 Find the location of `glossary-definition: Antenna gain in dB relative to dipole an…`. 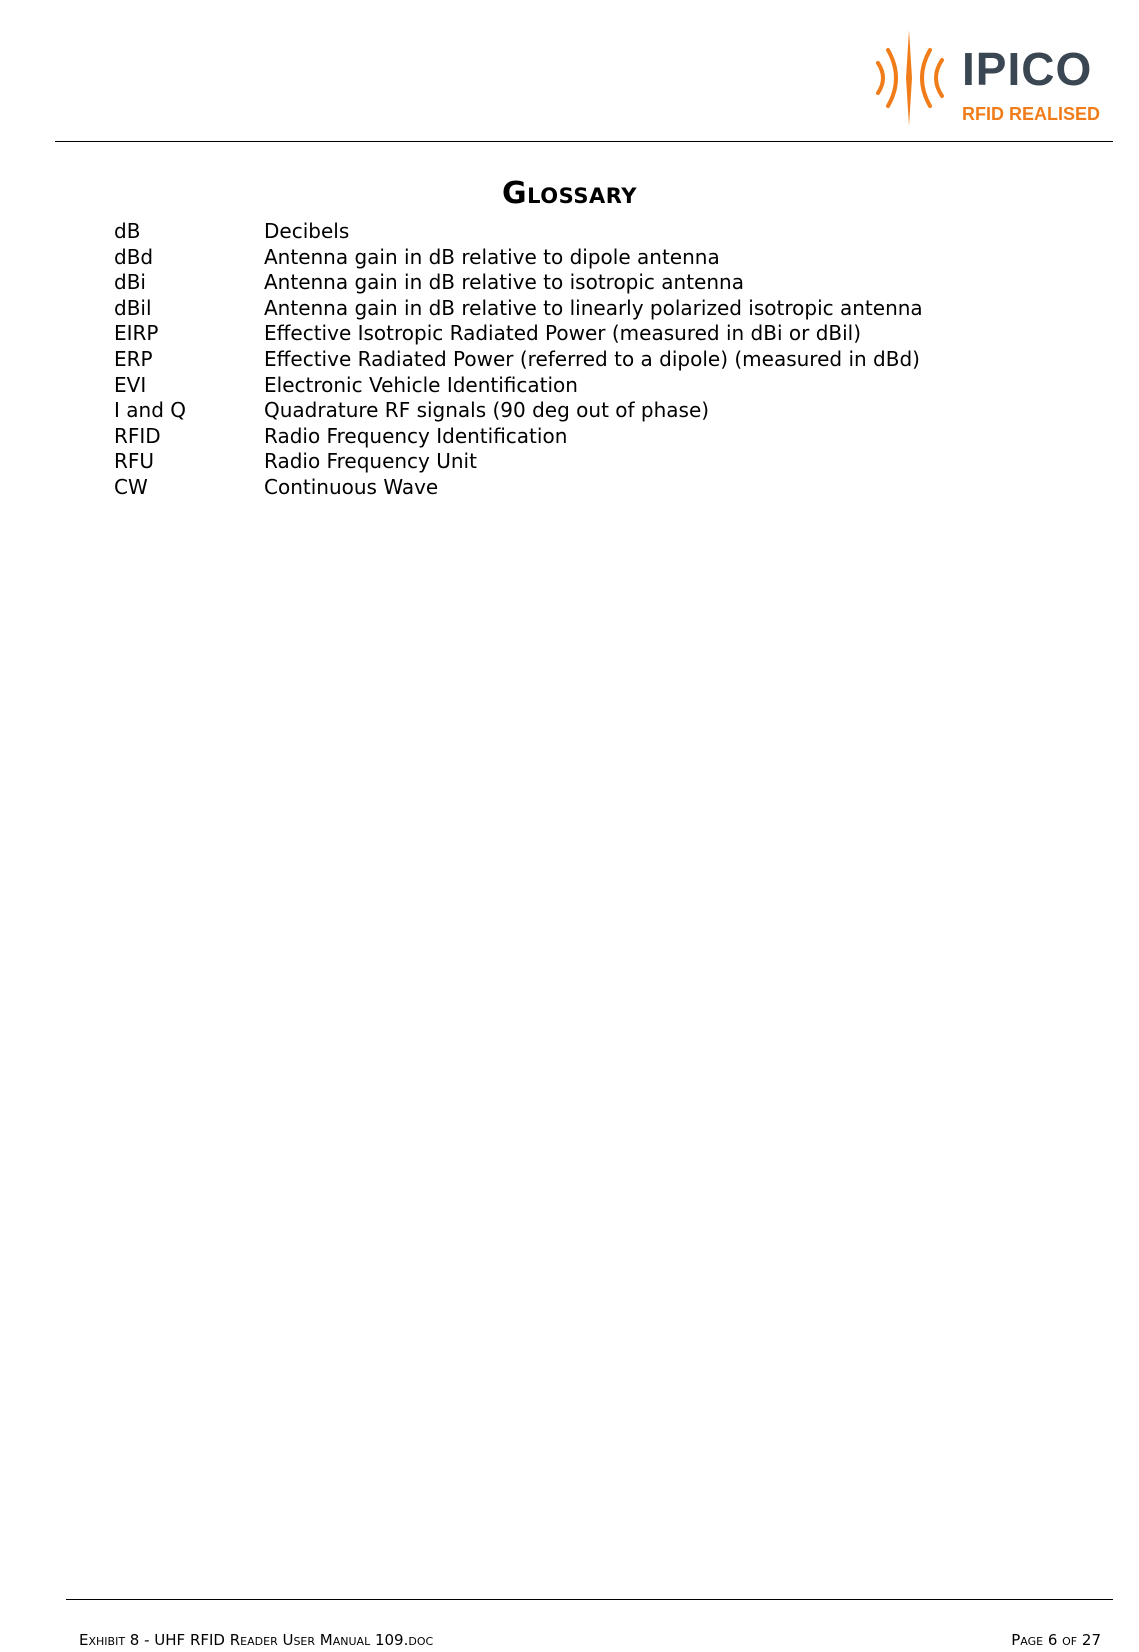

glossary-definition: Antenna gain in dB relative to dipole an… is located at coordinates (492, 256).